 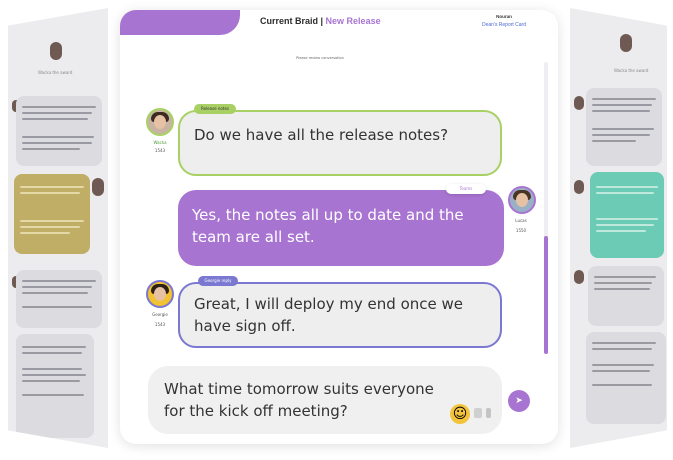 What do you see at coordinates (521, 230) in the screenshot?
I see `message-time: 1550` at bounding box center [521, 230].